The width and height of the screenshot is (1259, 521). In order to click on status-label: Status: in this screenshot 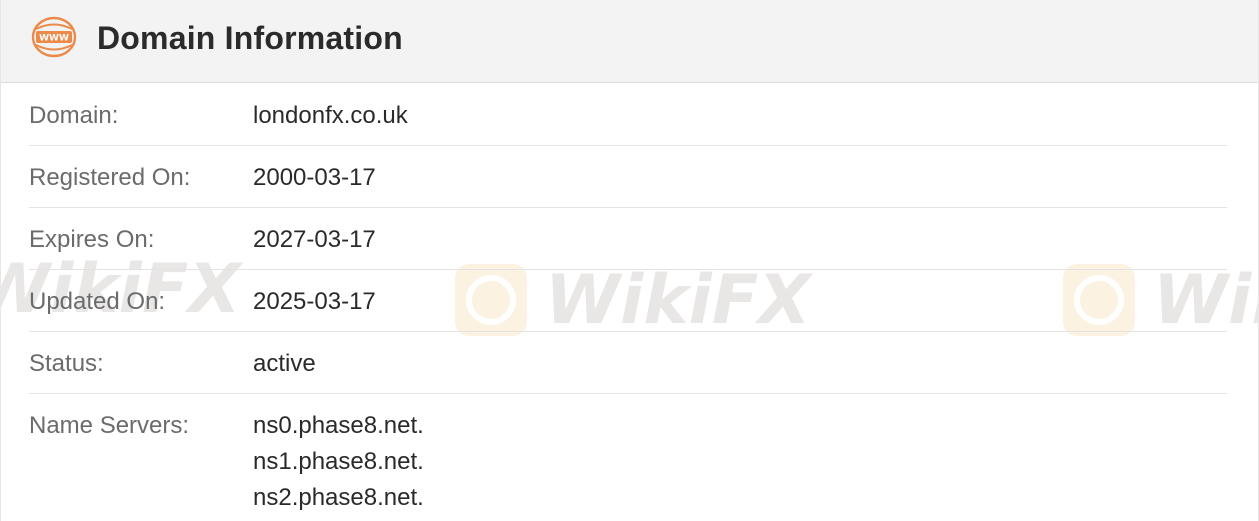, I will do `click(66, 363)`.